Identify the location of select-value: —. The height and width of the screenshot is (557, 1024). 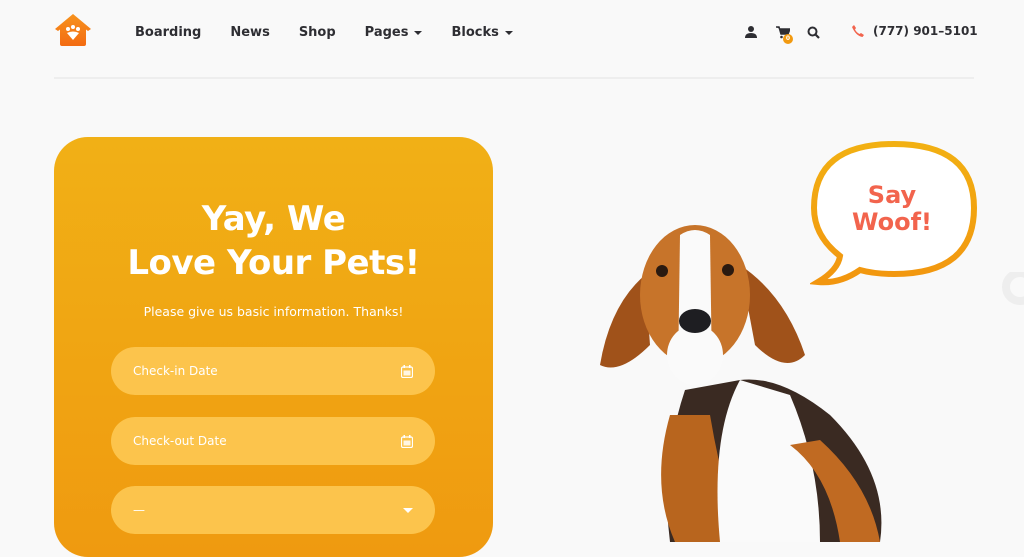
(139, 510).